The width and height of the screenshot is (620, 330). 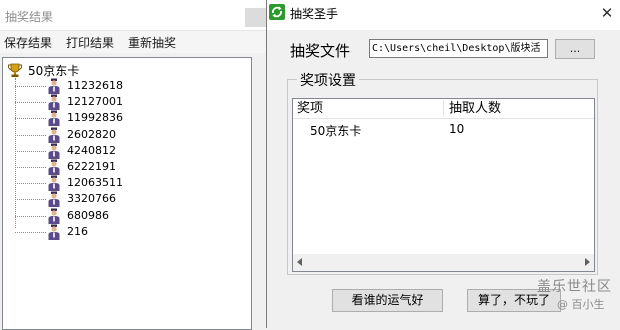 What do you see at coordinates (581, 304) in the screenshot?
I see `watermark-author: @ 百小生` at bounding box center [581, 304].